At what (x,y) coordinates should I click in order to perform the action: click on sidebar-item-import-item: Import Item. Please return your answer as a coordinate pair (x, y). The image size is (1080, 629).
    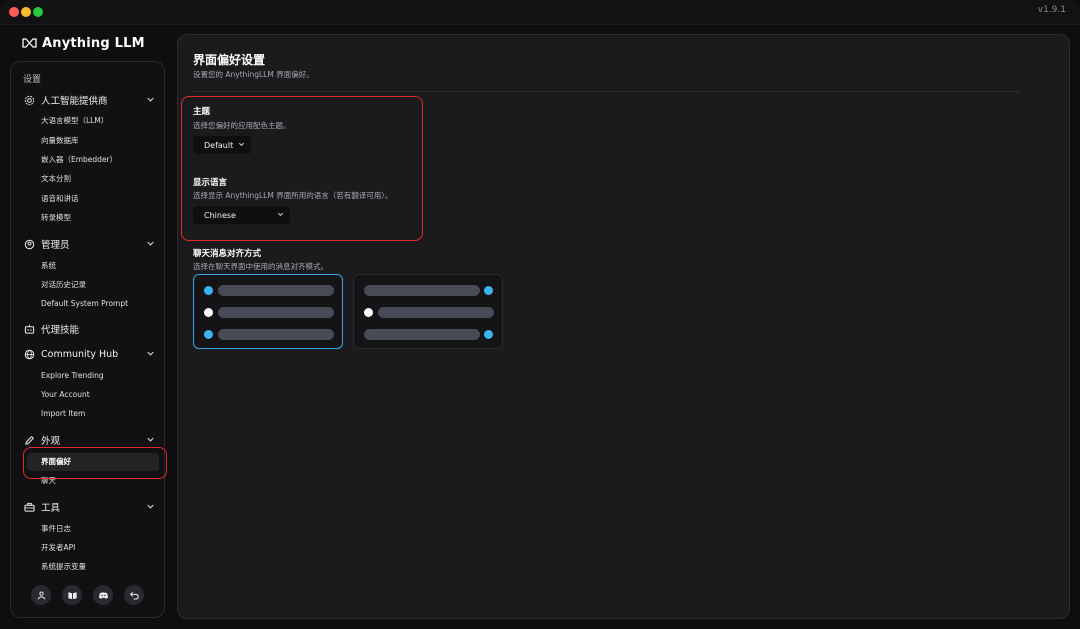
    Looking at the image, I should click on (100, 414).